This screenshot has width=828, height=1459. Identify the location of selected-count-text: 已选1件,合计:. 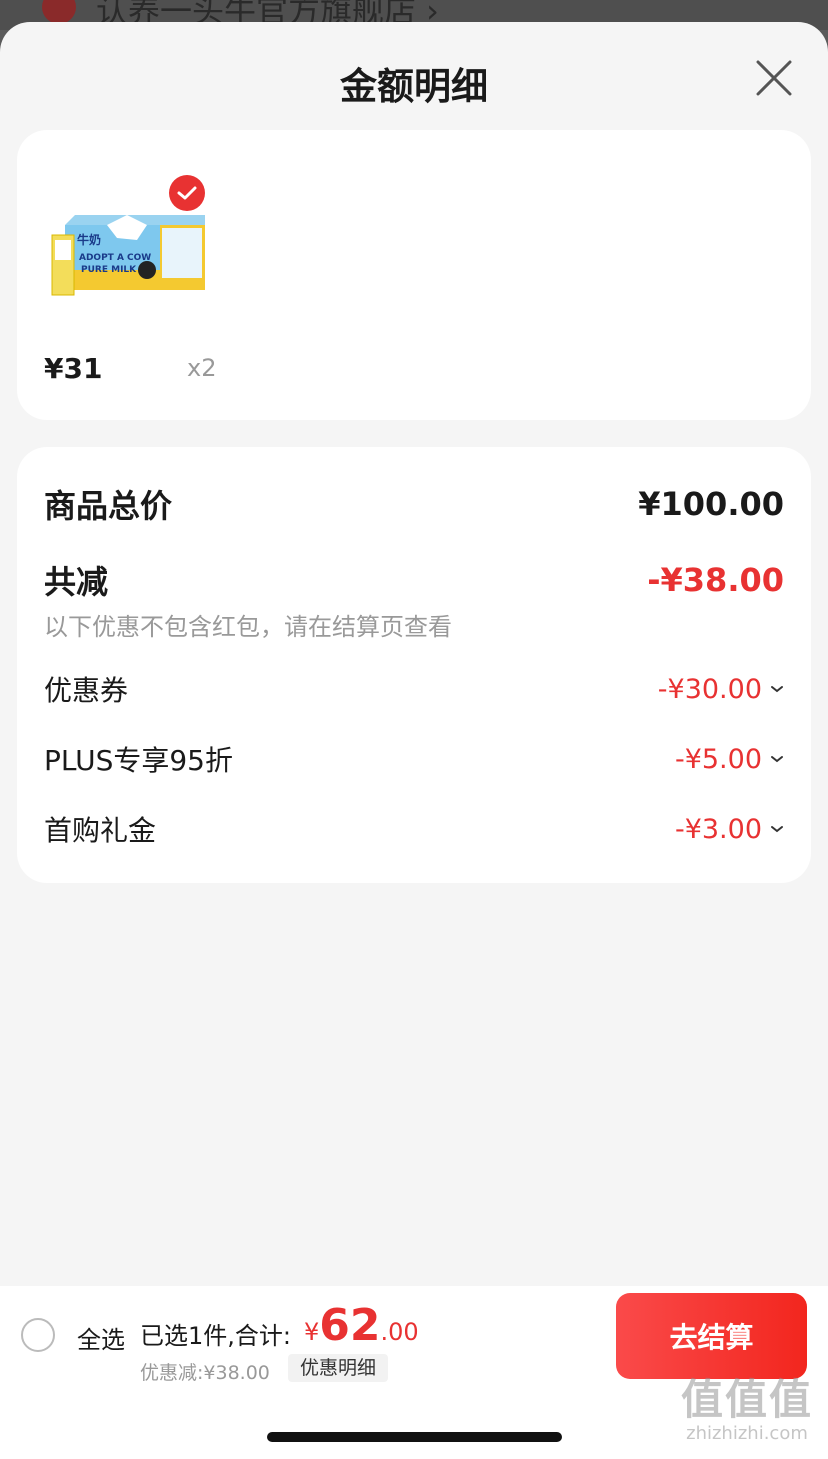
(215, 1336).